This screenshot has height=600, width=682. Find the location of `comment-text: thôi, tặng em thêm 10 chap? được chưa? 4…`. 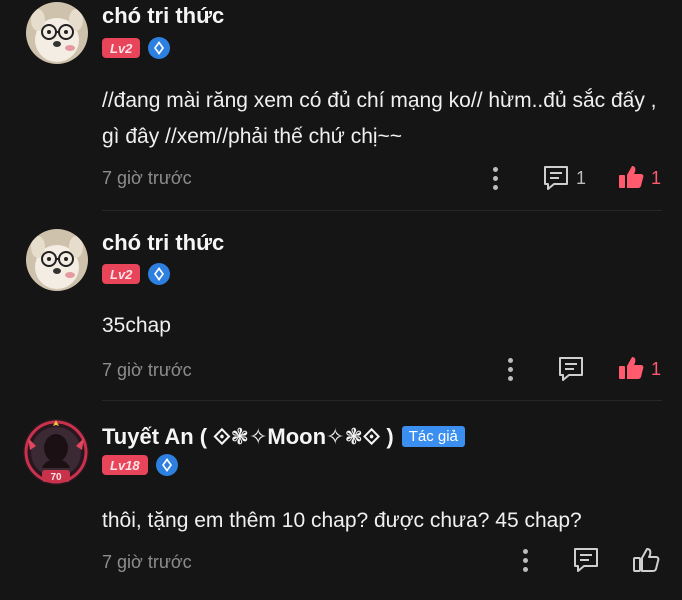

comment-text: thôi, tặng em thêm 10 chap? được chưa? 4… is located at coordinates (342, 520).